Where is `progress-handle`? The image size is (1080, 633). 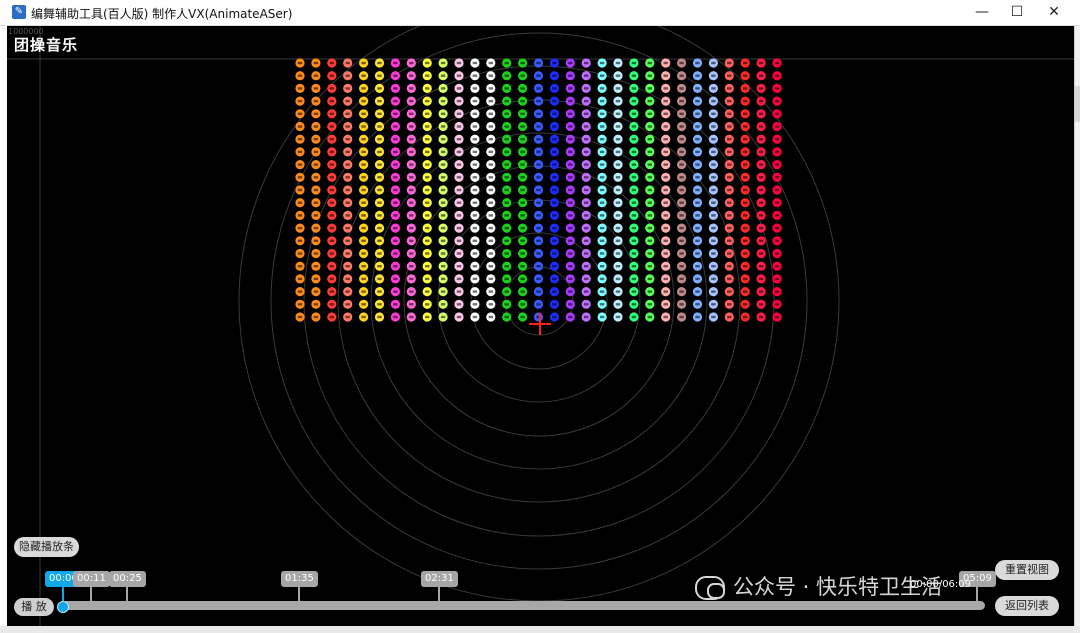
progress-handle is located at coordinates (63, 607).